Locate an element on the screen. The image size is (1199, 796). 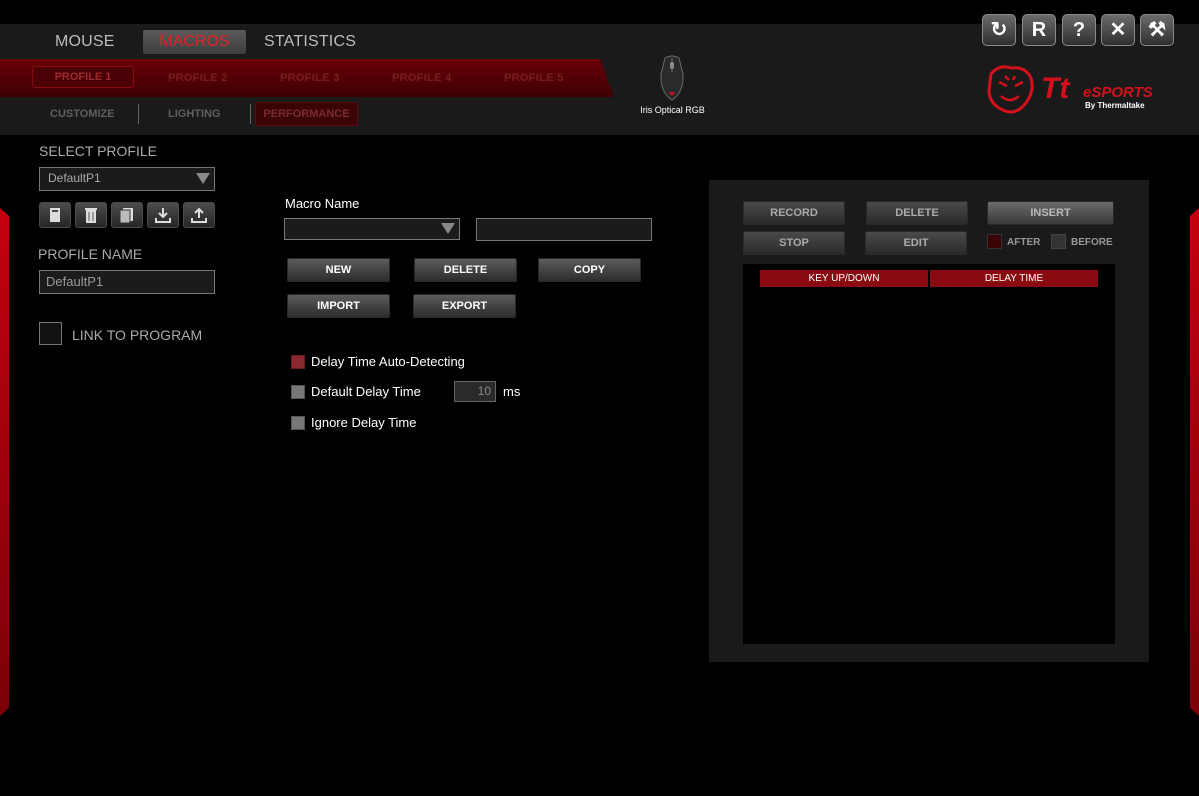
tab-macros: MACROS is located at coordinates (194, 42).